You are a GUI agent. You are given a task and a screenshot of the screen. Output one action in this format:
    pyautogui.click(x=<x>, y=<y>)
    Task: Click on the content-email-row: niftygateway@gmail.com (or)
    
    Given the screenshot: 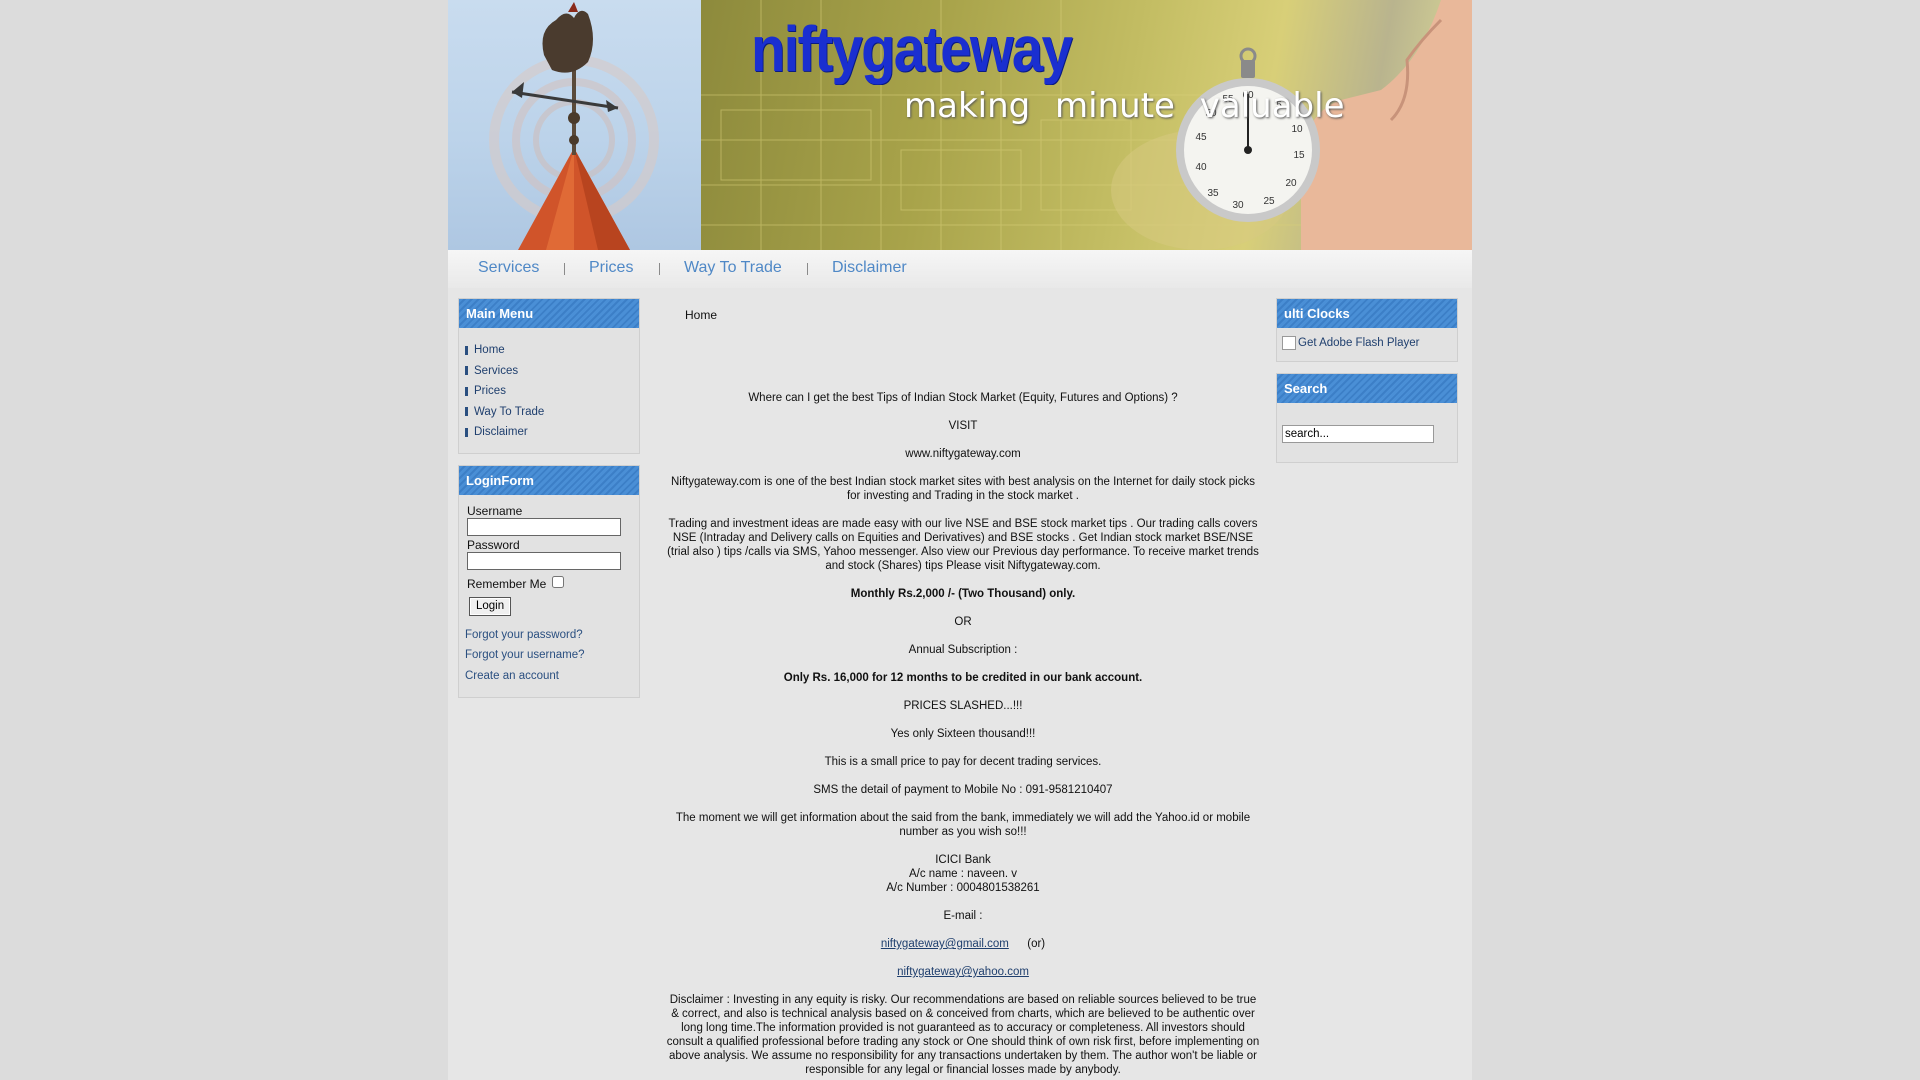 What is the action you would take?
    pyautogui.click(x=963, y=944)
    